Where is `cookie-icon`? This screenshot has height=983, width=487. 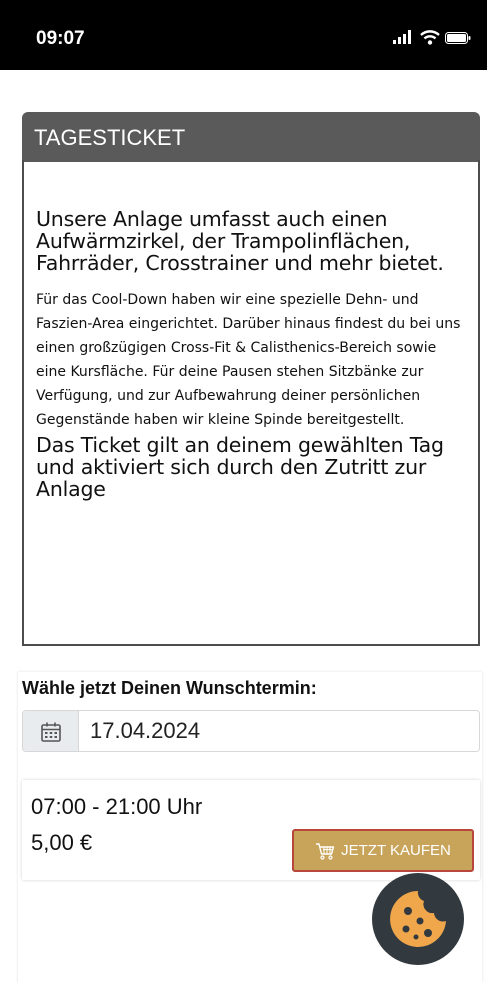 cookie-icon is located at coordinates (418, 919).